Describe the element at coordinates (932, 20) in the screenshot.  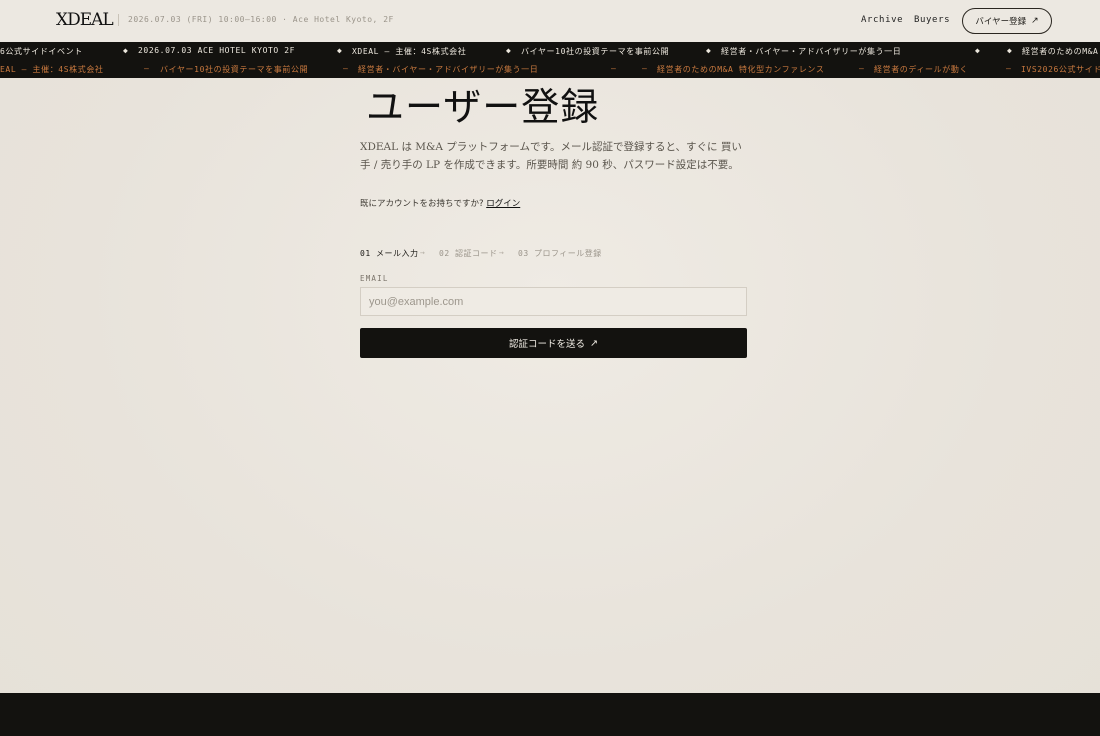
I see `nav-buyers-link: Buyers` at that location.